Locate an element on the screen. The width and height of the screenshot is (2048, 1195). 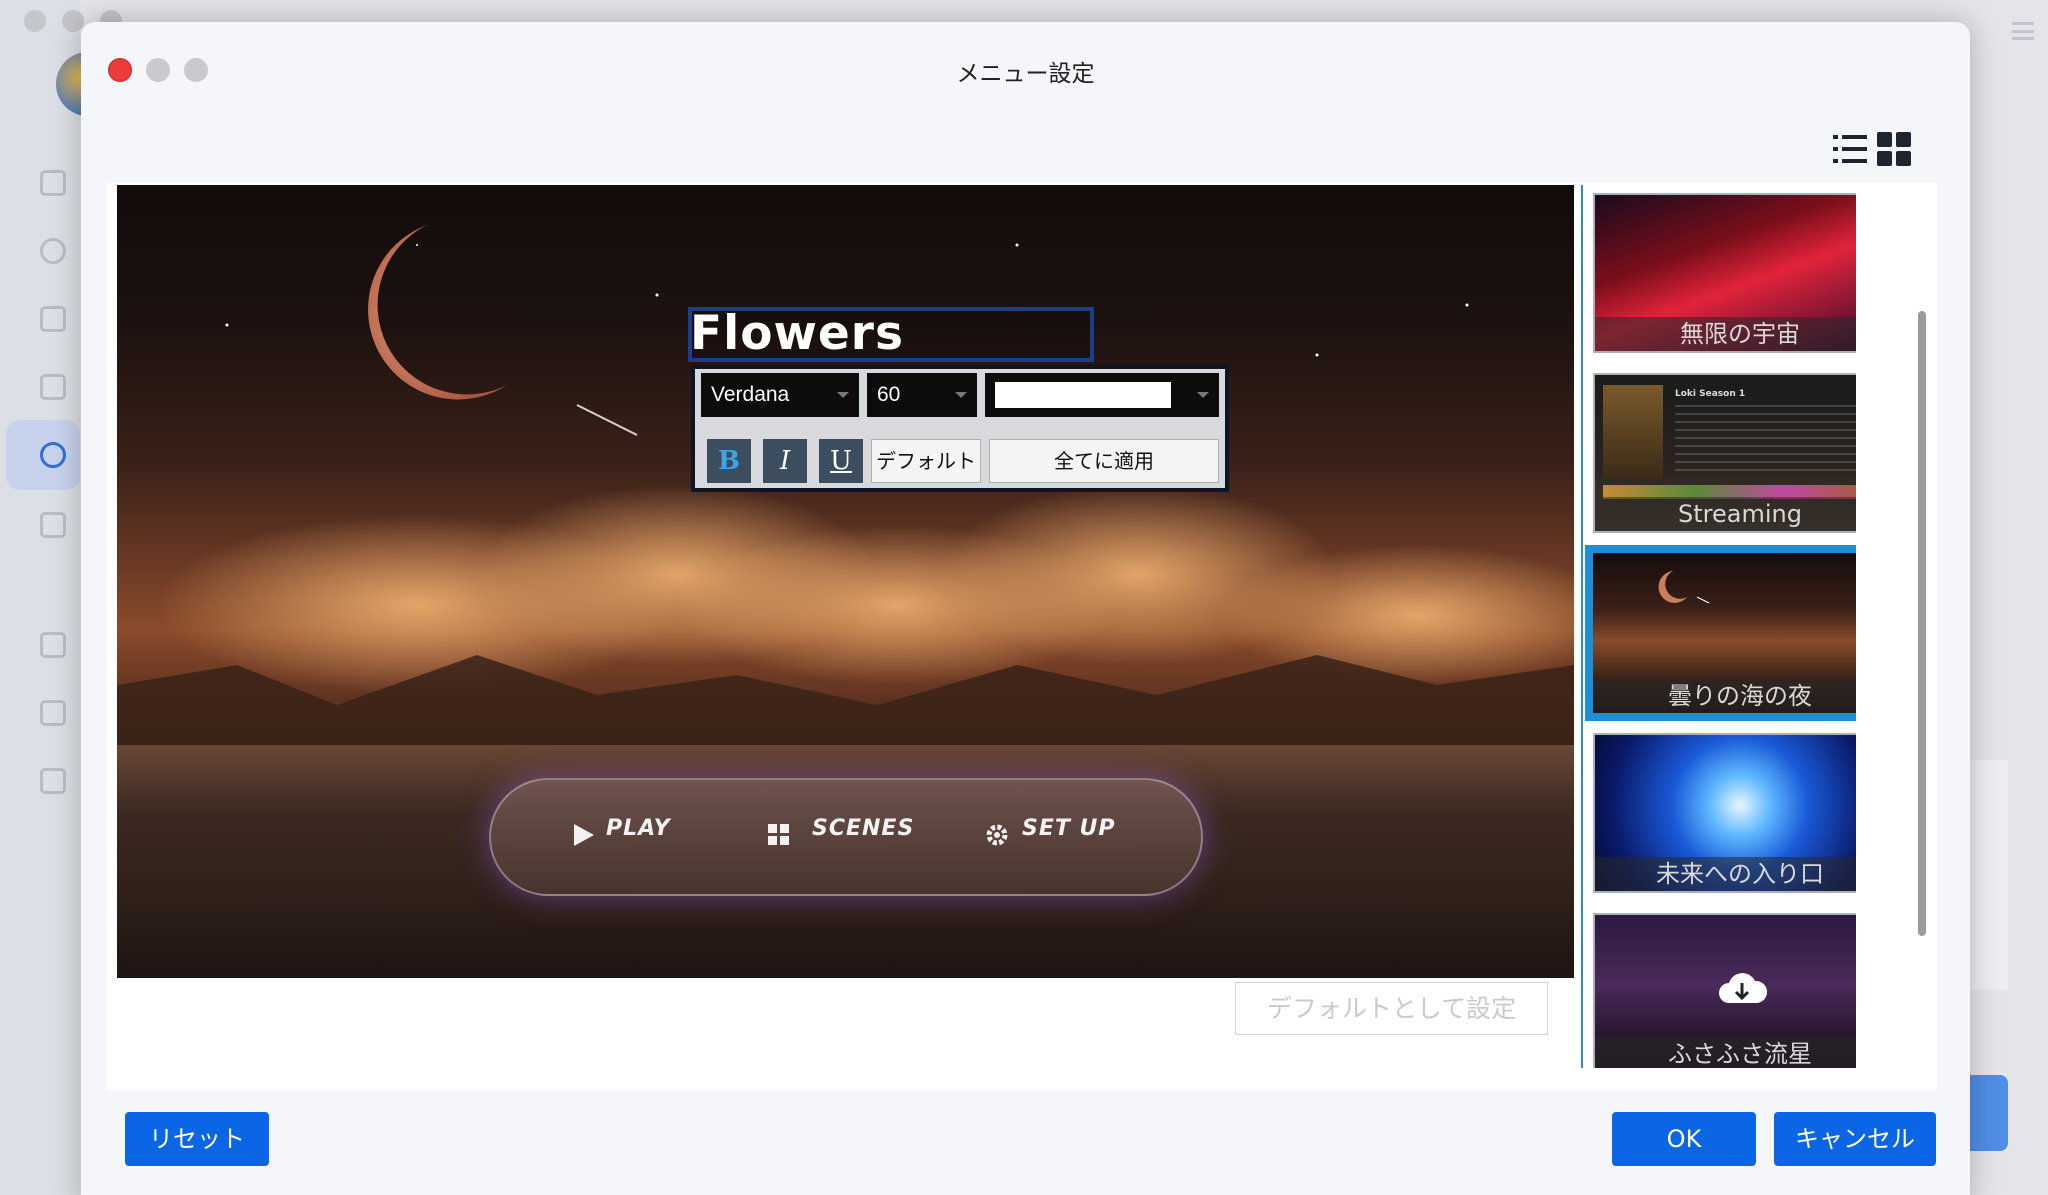
template-scrollbar is located at coordinates (1922, 623).